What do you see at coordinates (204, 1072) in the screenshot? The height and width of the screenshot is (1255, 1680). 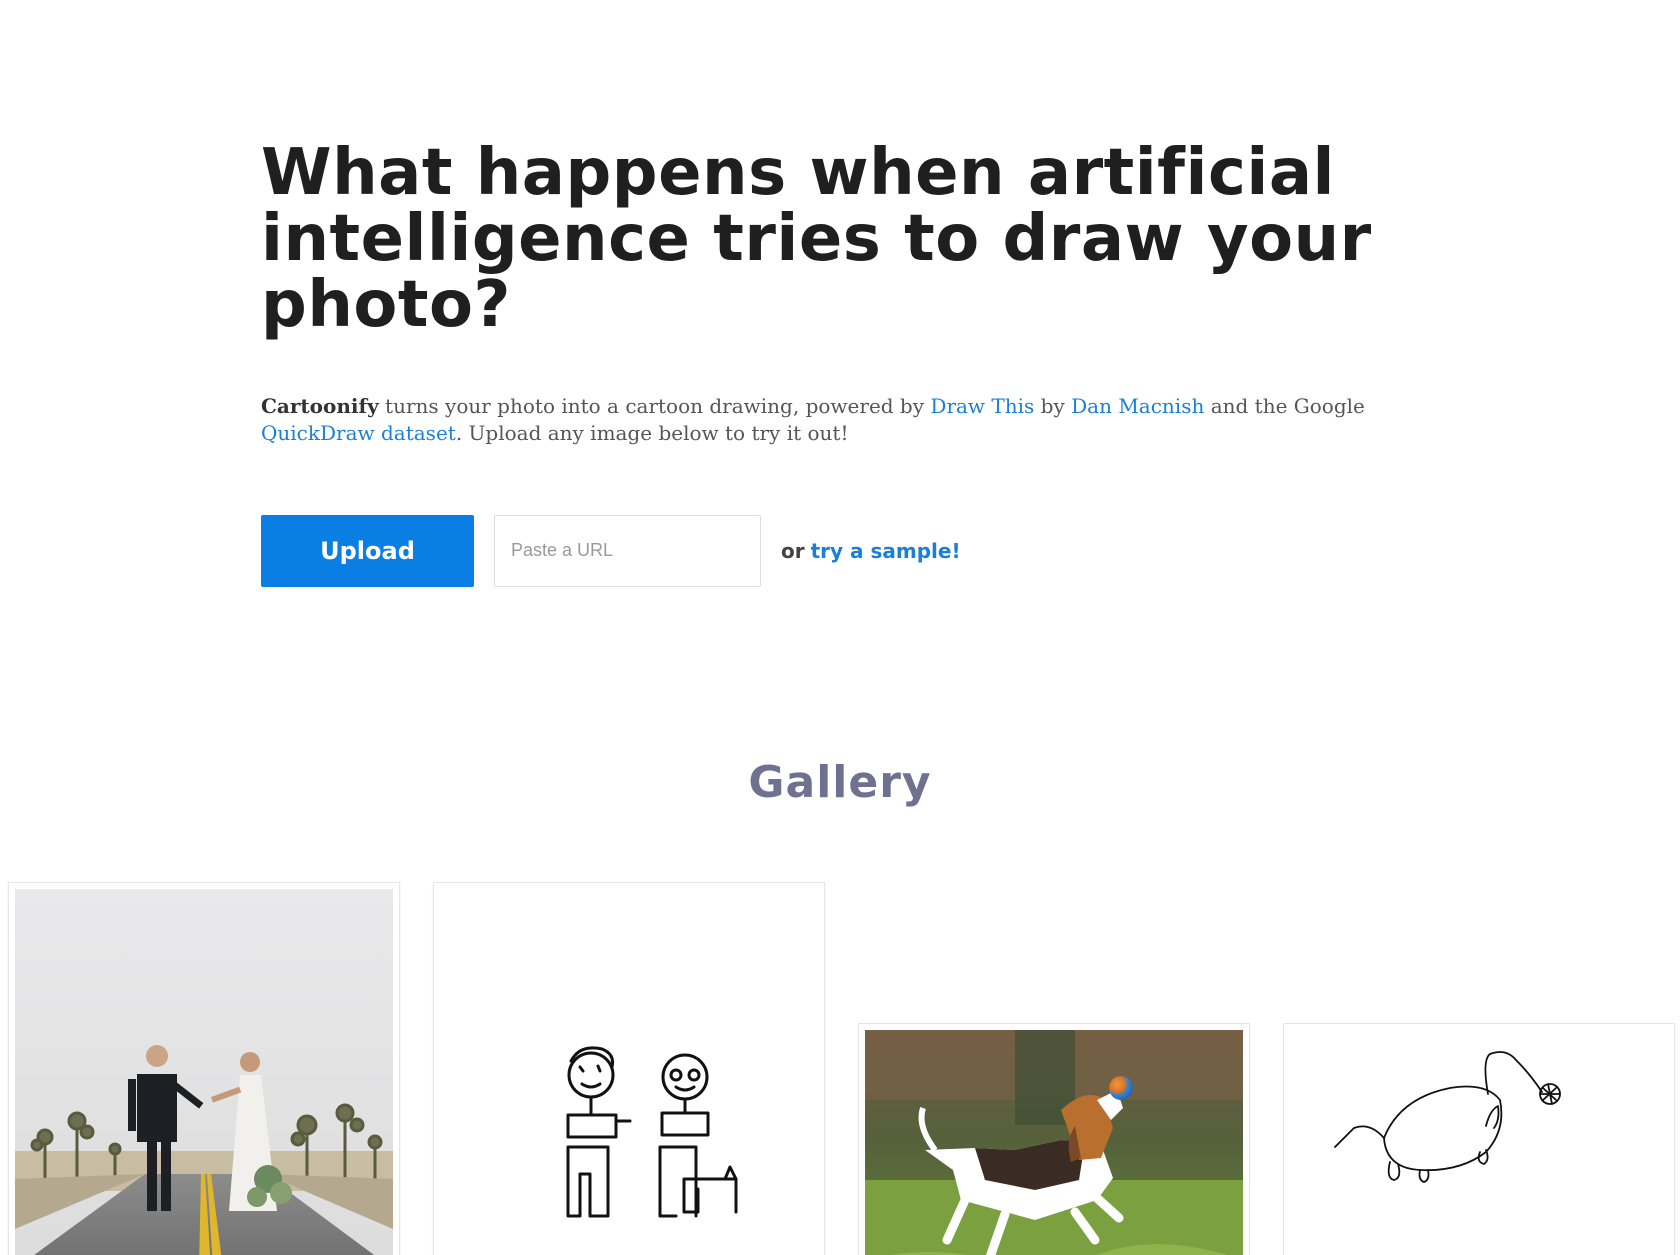 I see `wedding-photo-image` at bounding box center [204, 1072].